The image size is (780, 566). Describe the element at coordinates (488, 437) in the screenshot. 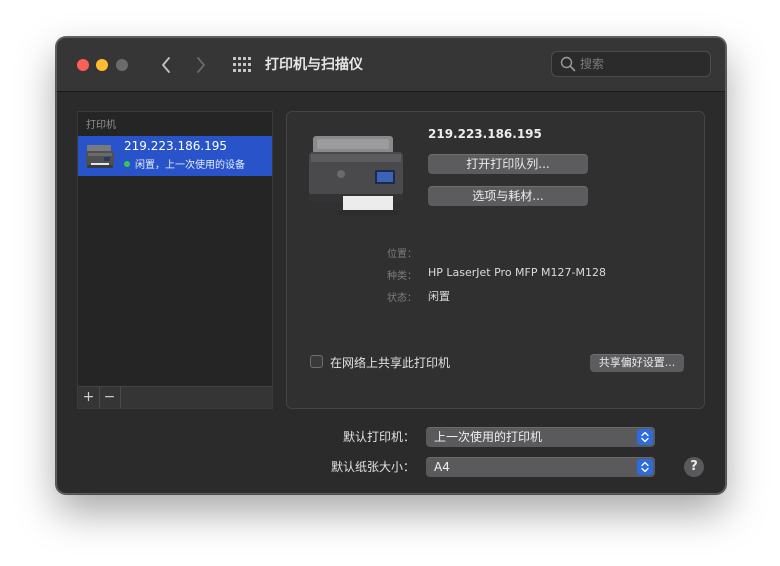

I see `default-printer-value: 上一次使用的打印机` at that location.